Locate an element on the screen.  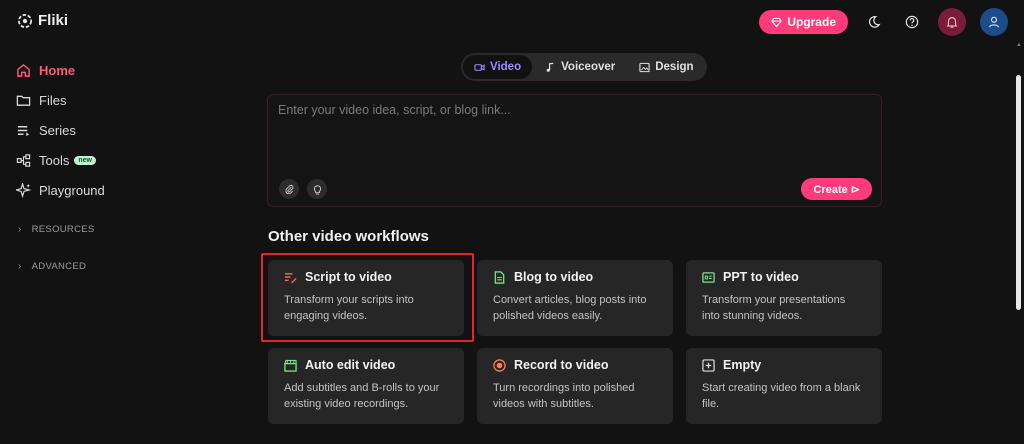
script-icon is located at coordinates (290, 277).